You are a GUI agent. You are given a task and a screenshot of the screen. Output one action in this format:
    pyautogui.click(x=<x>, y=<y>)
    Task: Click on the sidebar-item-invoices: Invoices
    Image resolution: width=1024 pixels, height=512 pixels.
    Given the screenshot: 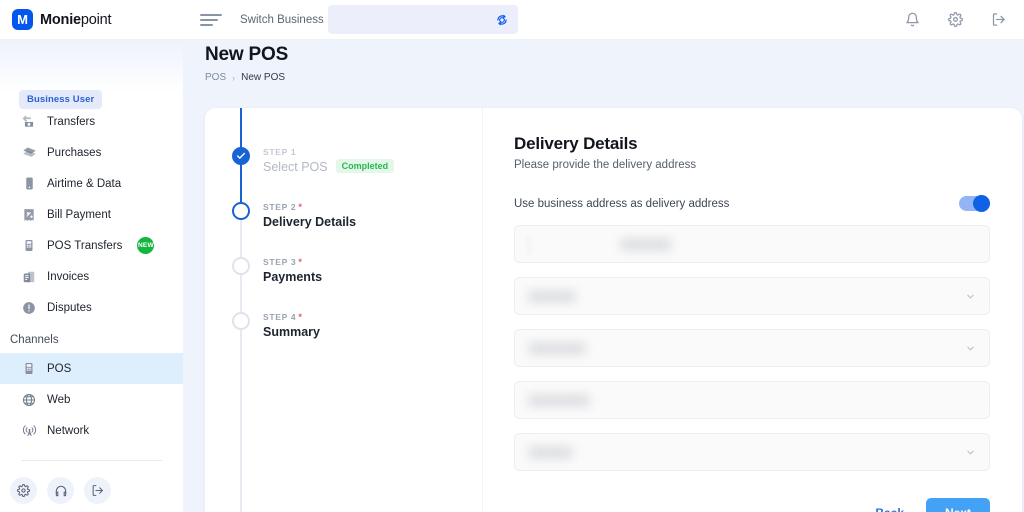 What is the action you would take?
    pyautogui.click(x=91, y=276)
    